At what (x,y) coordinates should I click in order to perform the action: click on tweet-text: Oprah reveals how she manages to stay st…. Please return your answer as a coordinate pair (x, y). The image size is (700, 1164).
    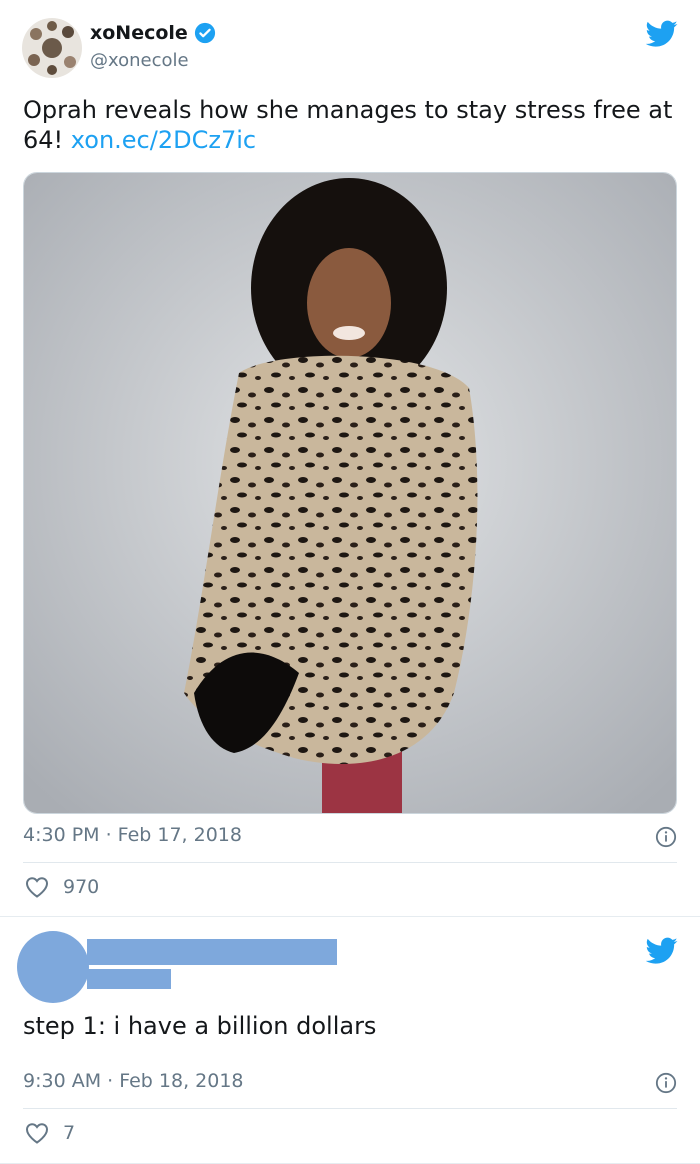
    Looking at the image, I should click on (348, 125).